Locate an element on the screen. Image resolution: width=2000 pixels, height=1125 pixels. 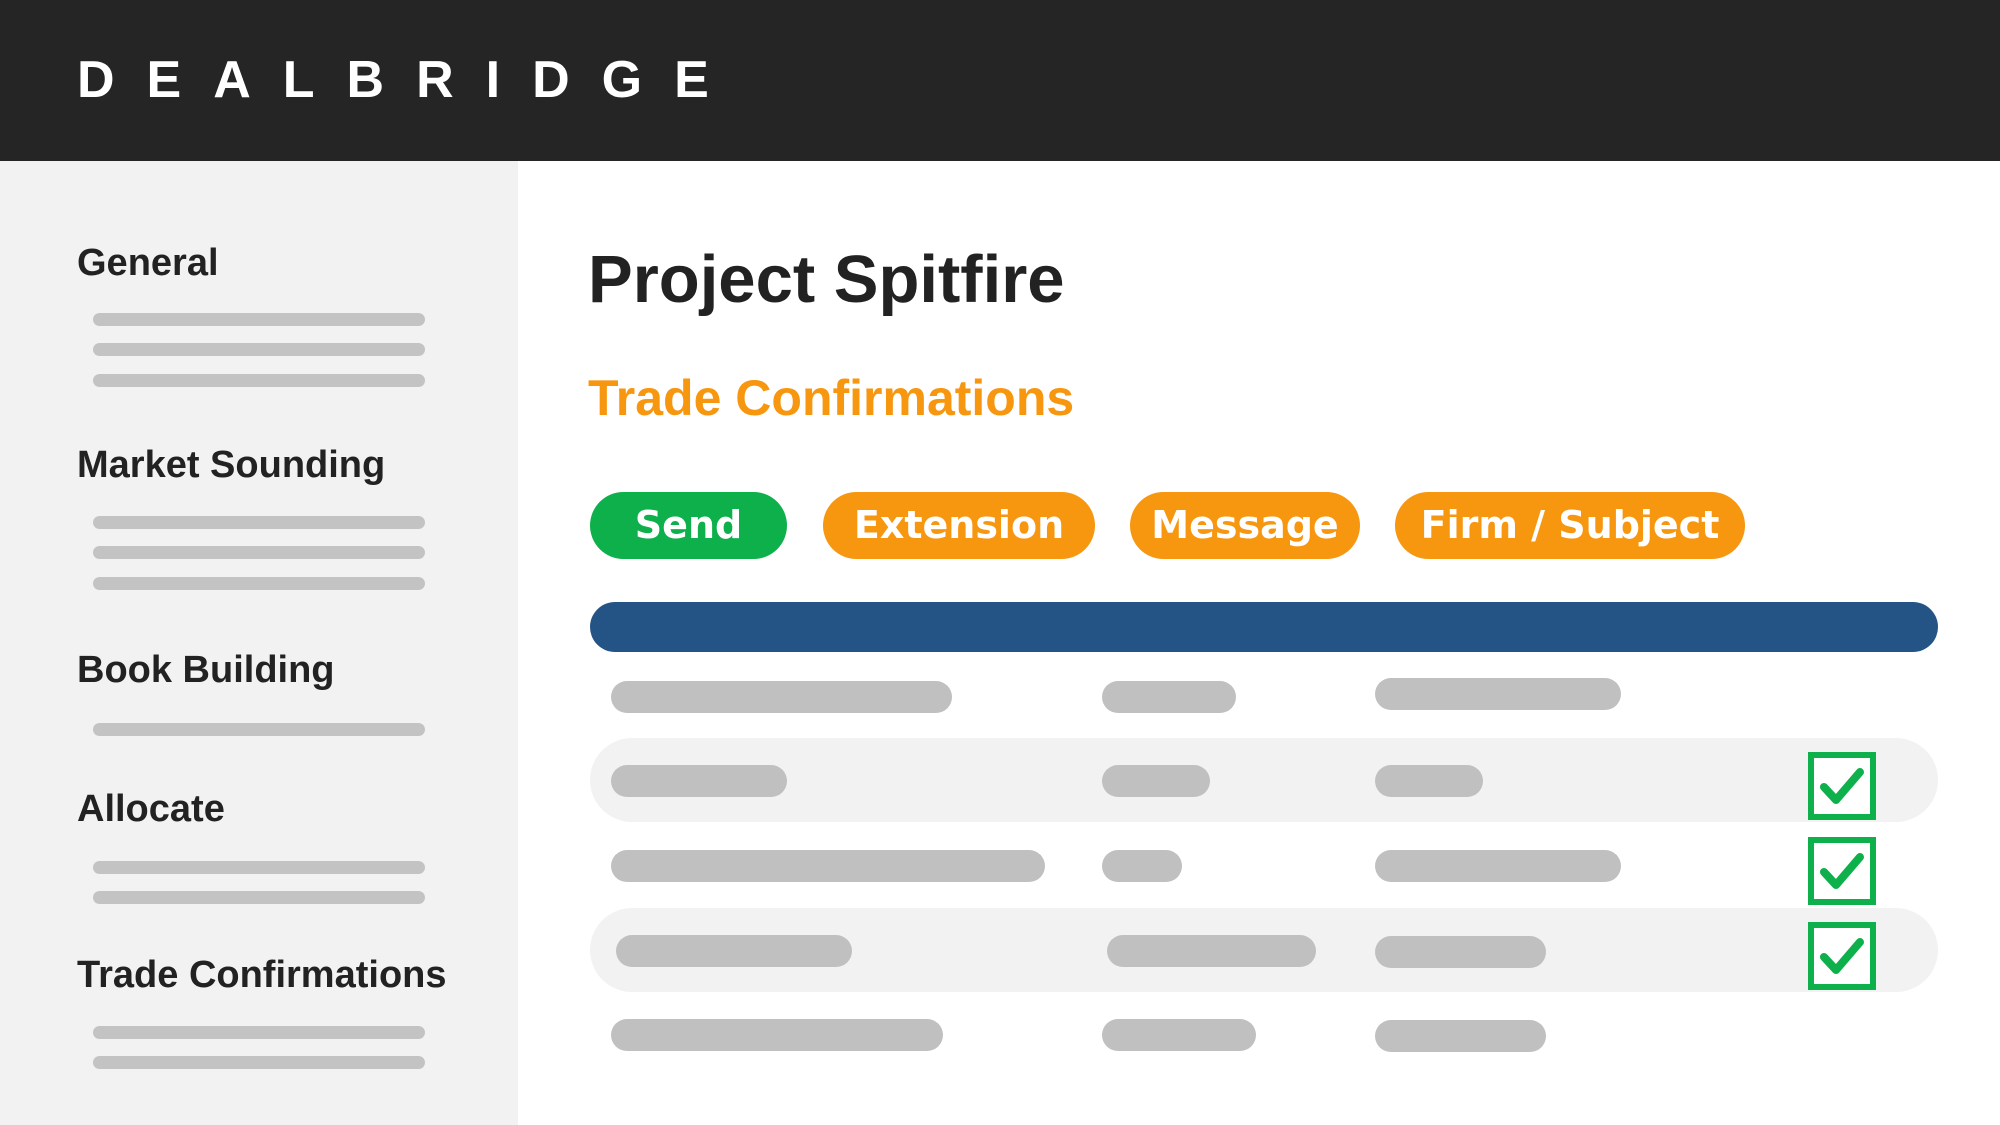
send-button: Send is located at coordinates (688, 525).